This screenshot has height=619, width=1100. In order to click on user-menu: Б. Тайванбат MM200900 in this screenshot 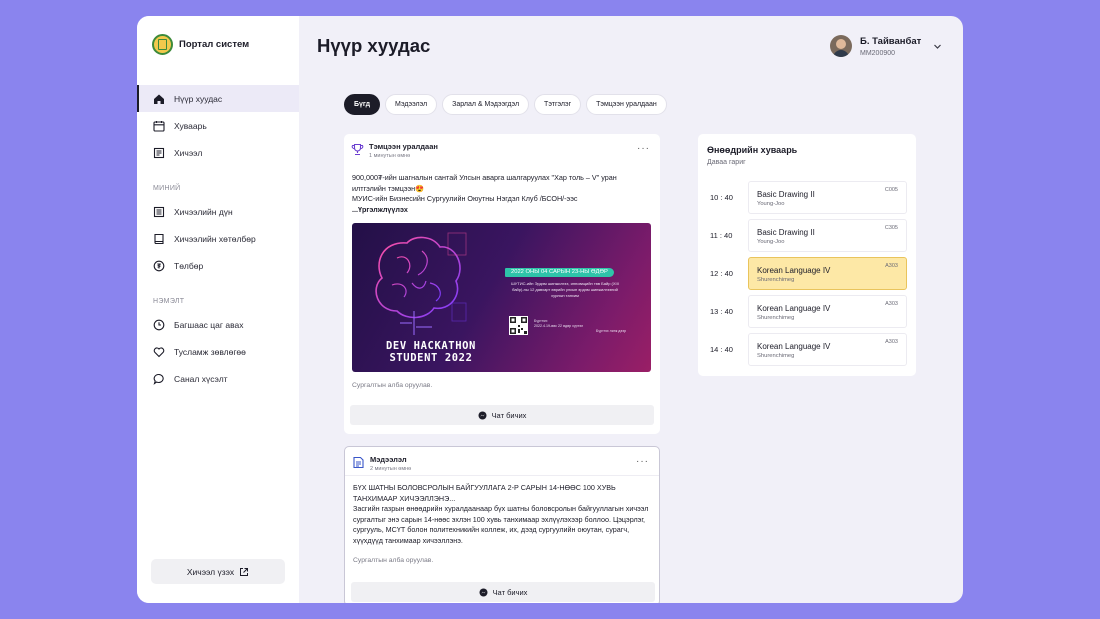, I will do `click(875, 46)`.